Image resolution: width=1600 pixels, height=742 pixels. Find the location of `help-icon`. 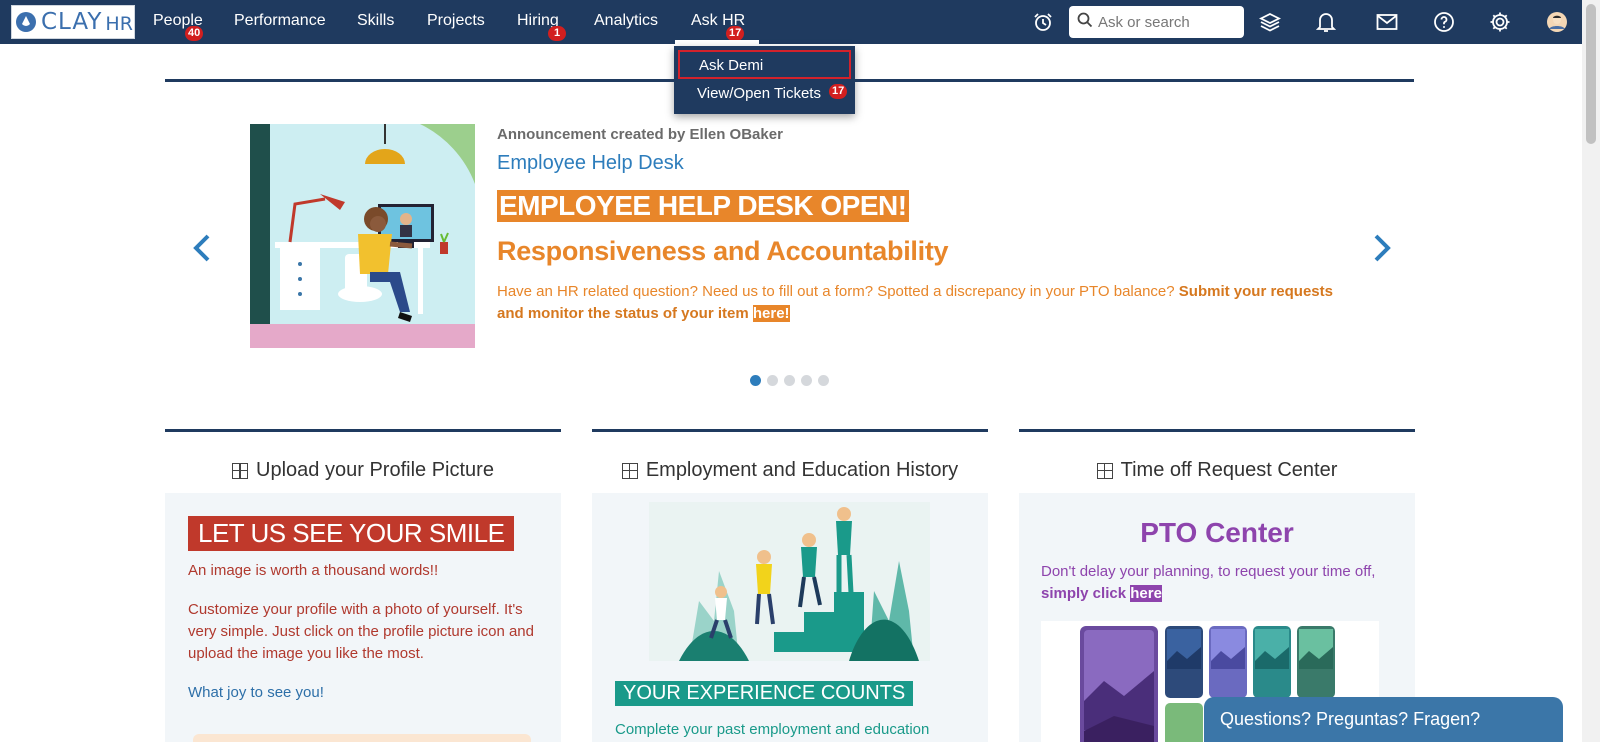

help-icon is located at coordinates (1444, 22).